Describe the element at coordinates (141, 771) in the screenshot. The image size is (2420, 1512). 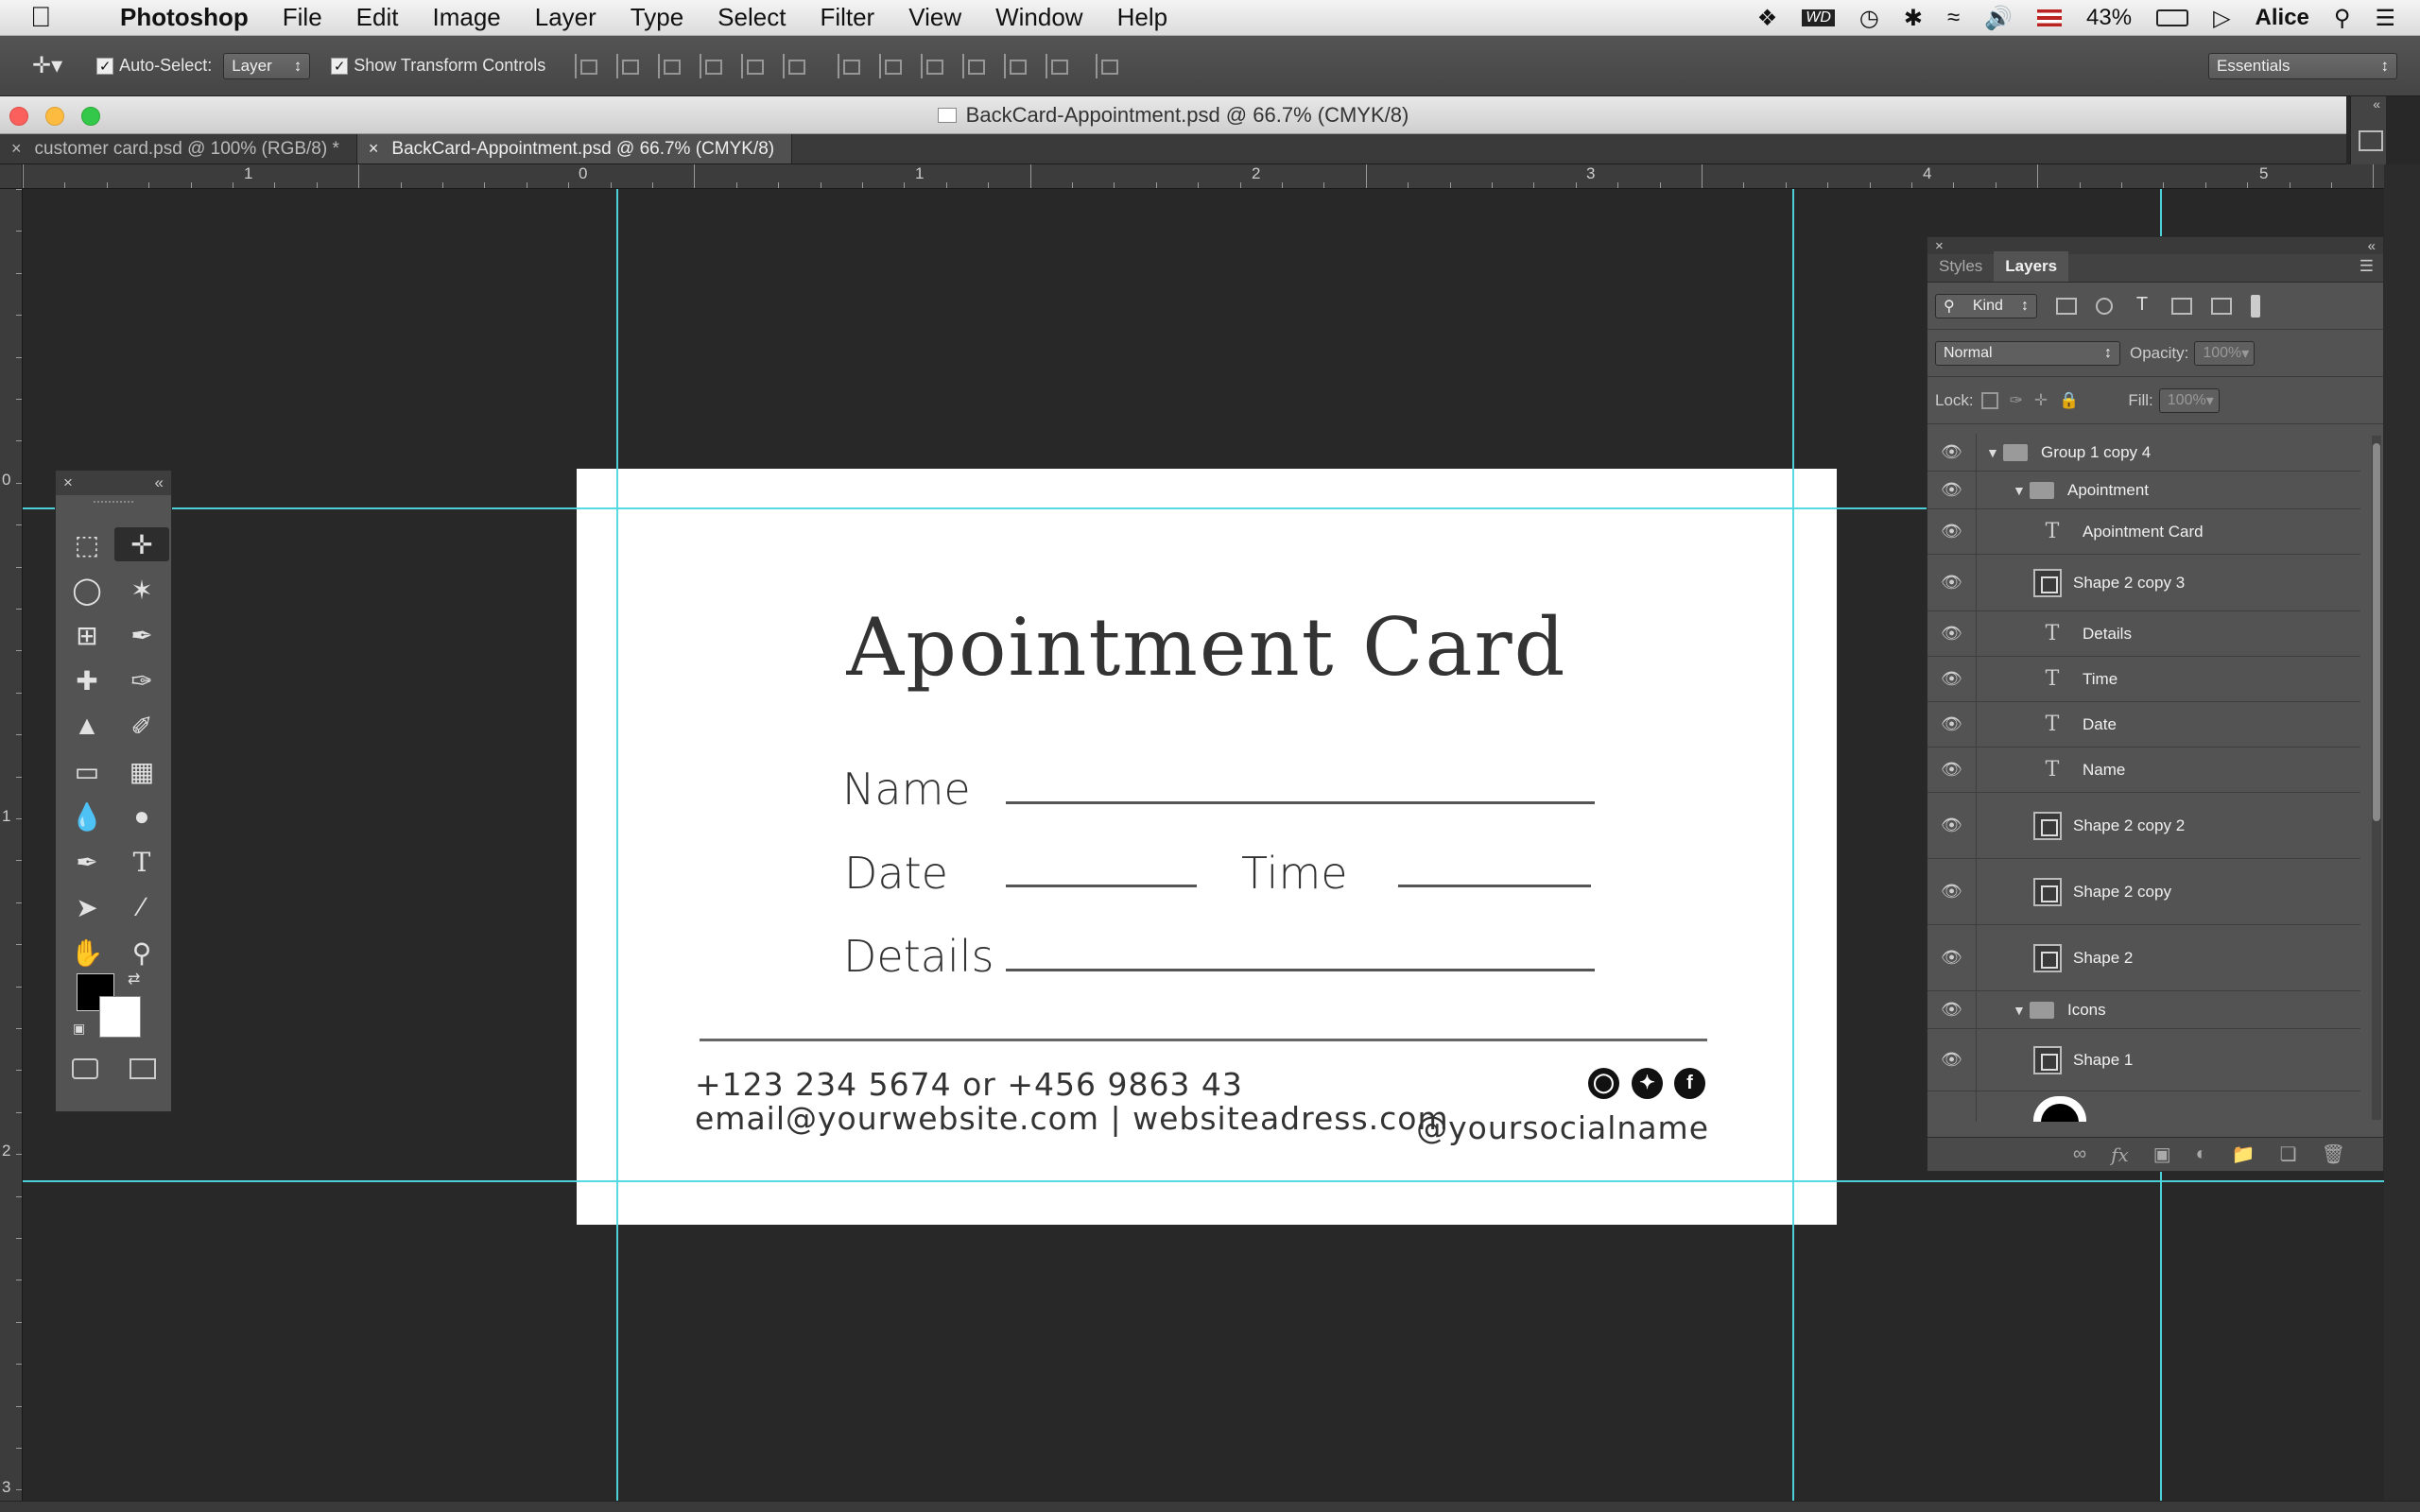
I see `gradient-tool-icon: ▦` at that location.